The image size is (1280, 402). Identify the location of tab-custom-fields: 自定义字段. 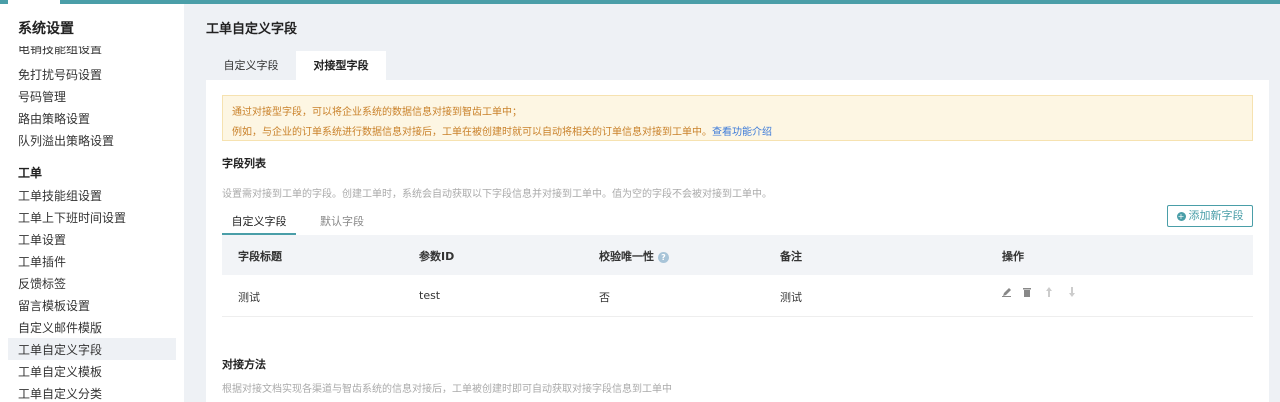
(251, 65).